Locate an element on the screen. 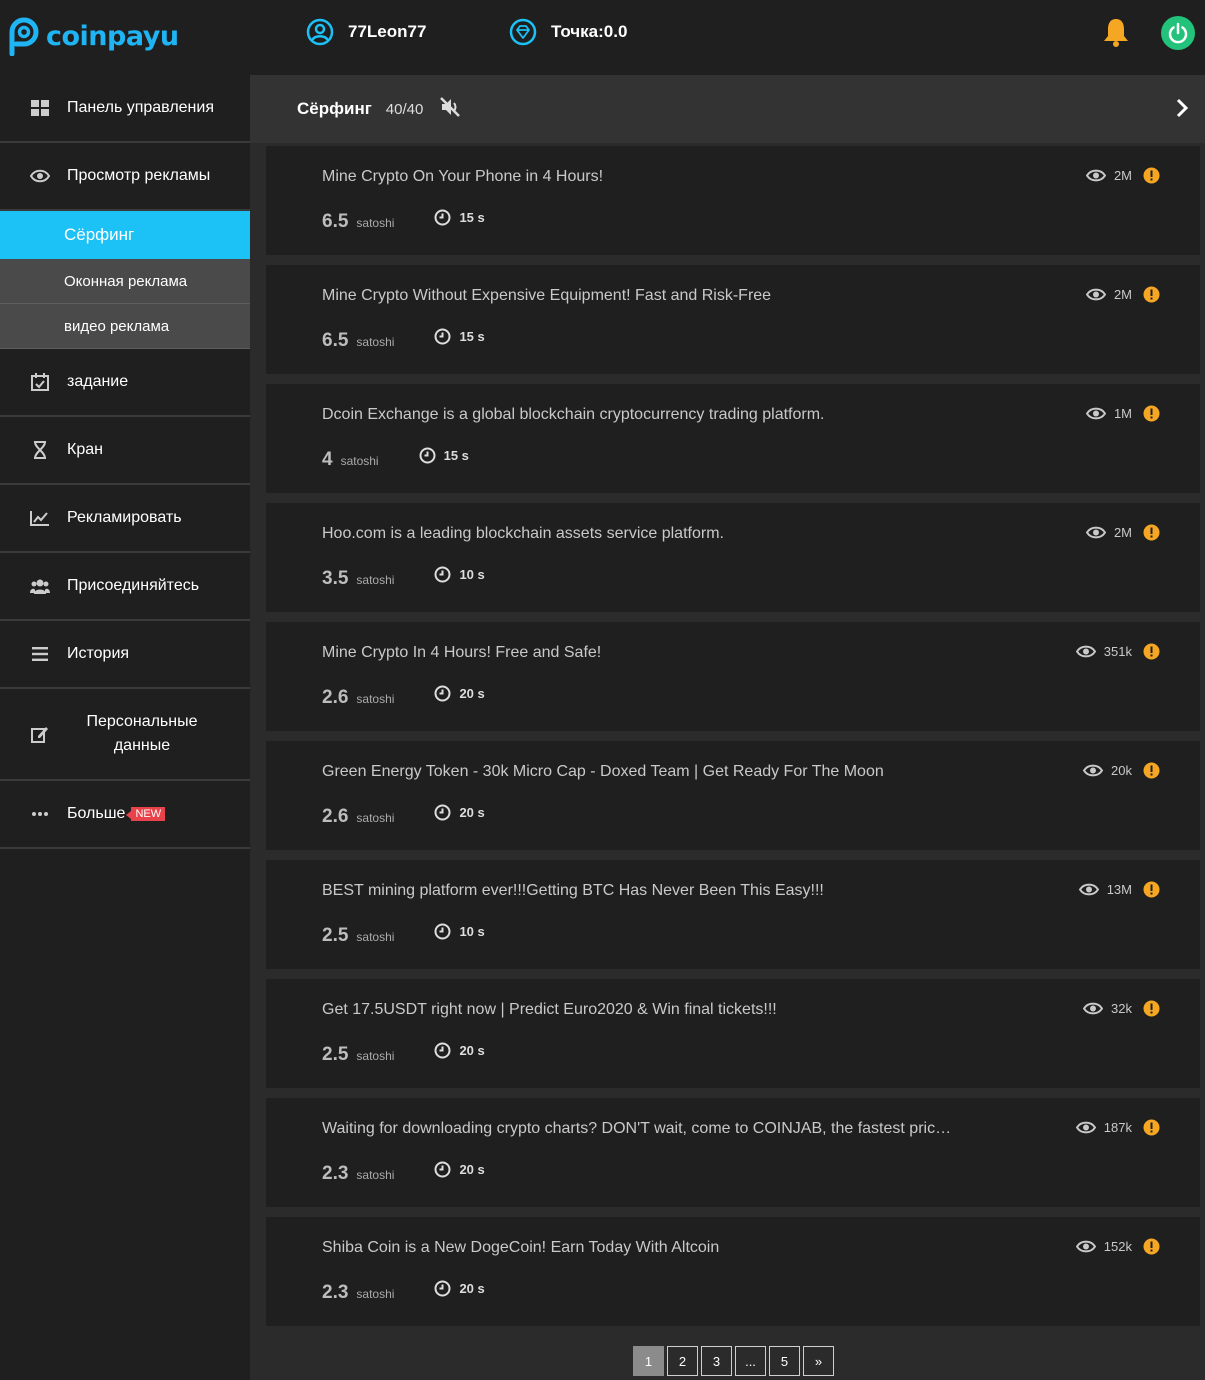  ad-title: Mine Crypto In 4 Hours! Free and Safe! is located at coordinates (461, 653).